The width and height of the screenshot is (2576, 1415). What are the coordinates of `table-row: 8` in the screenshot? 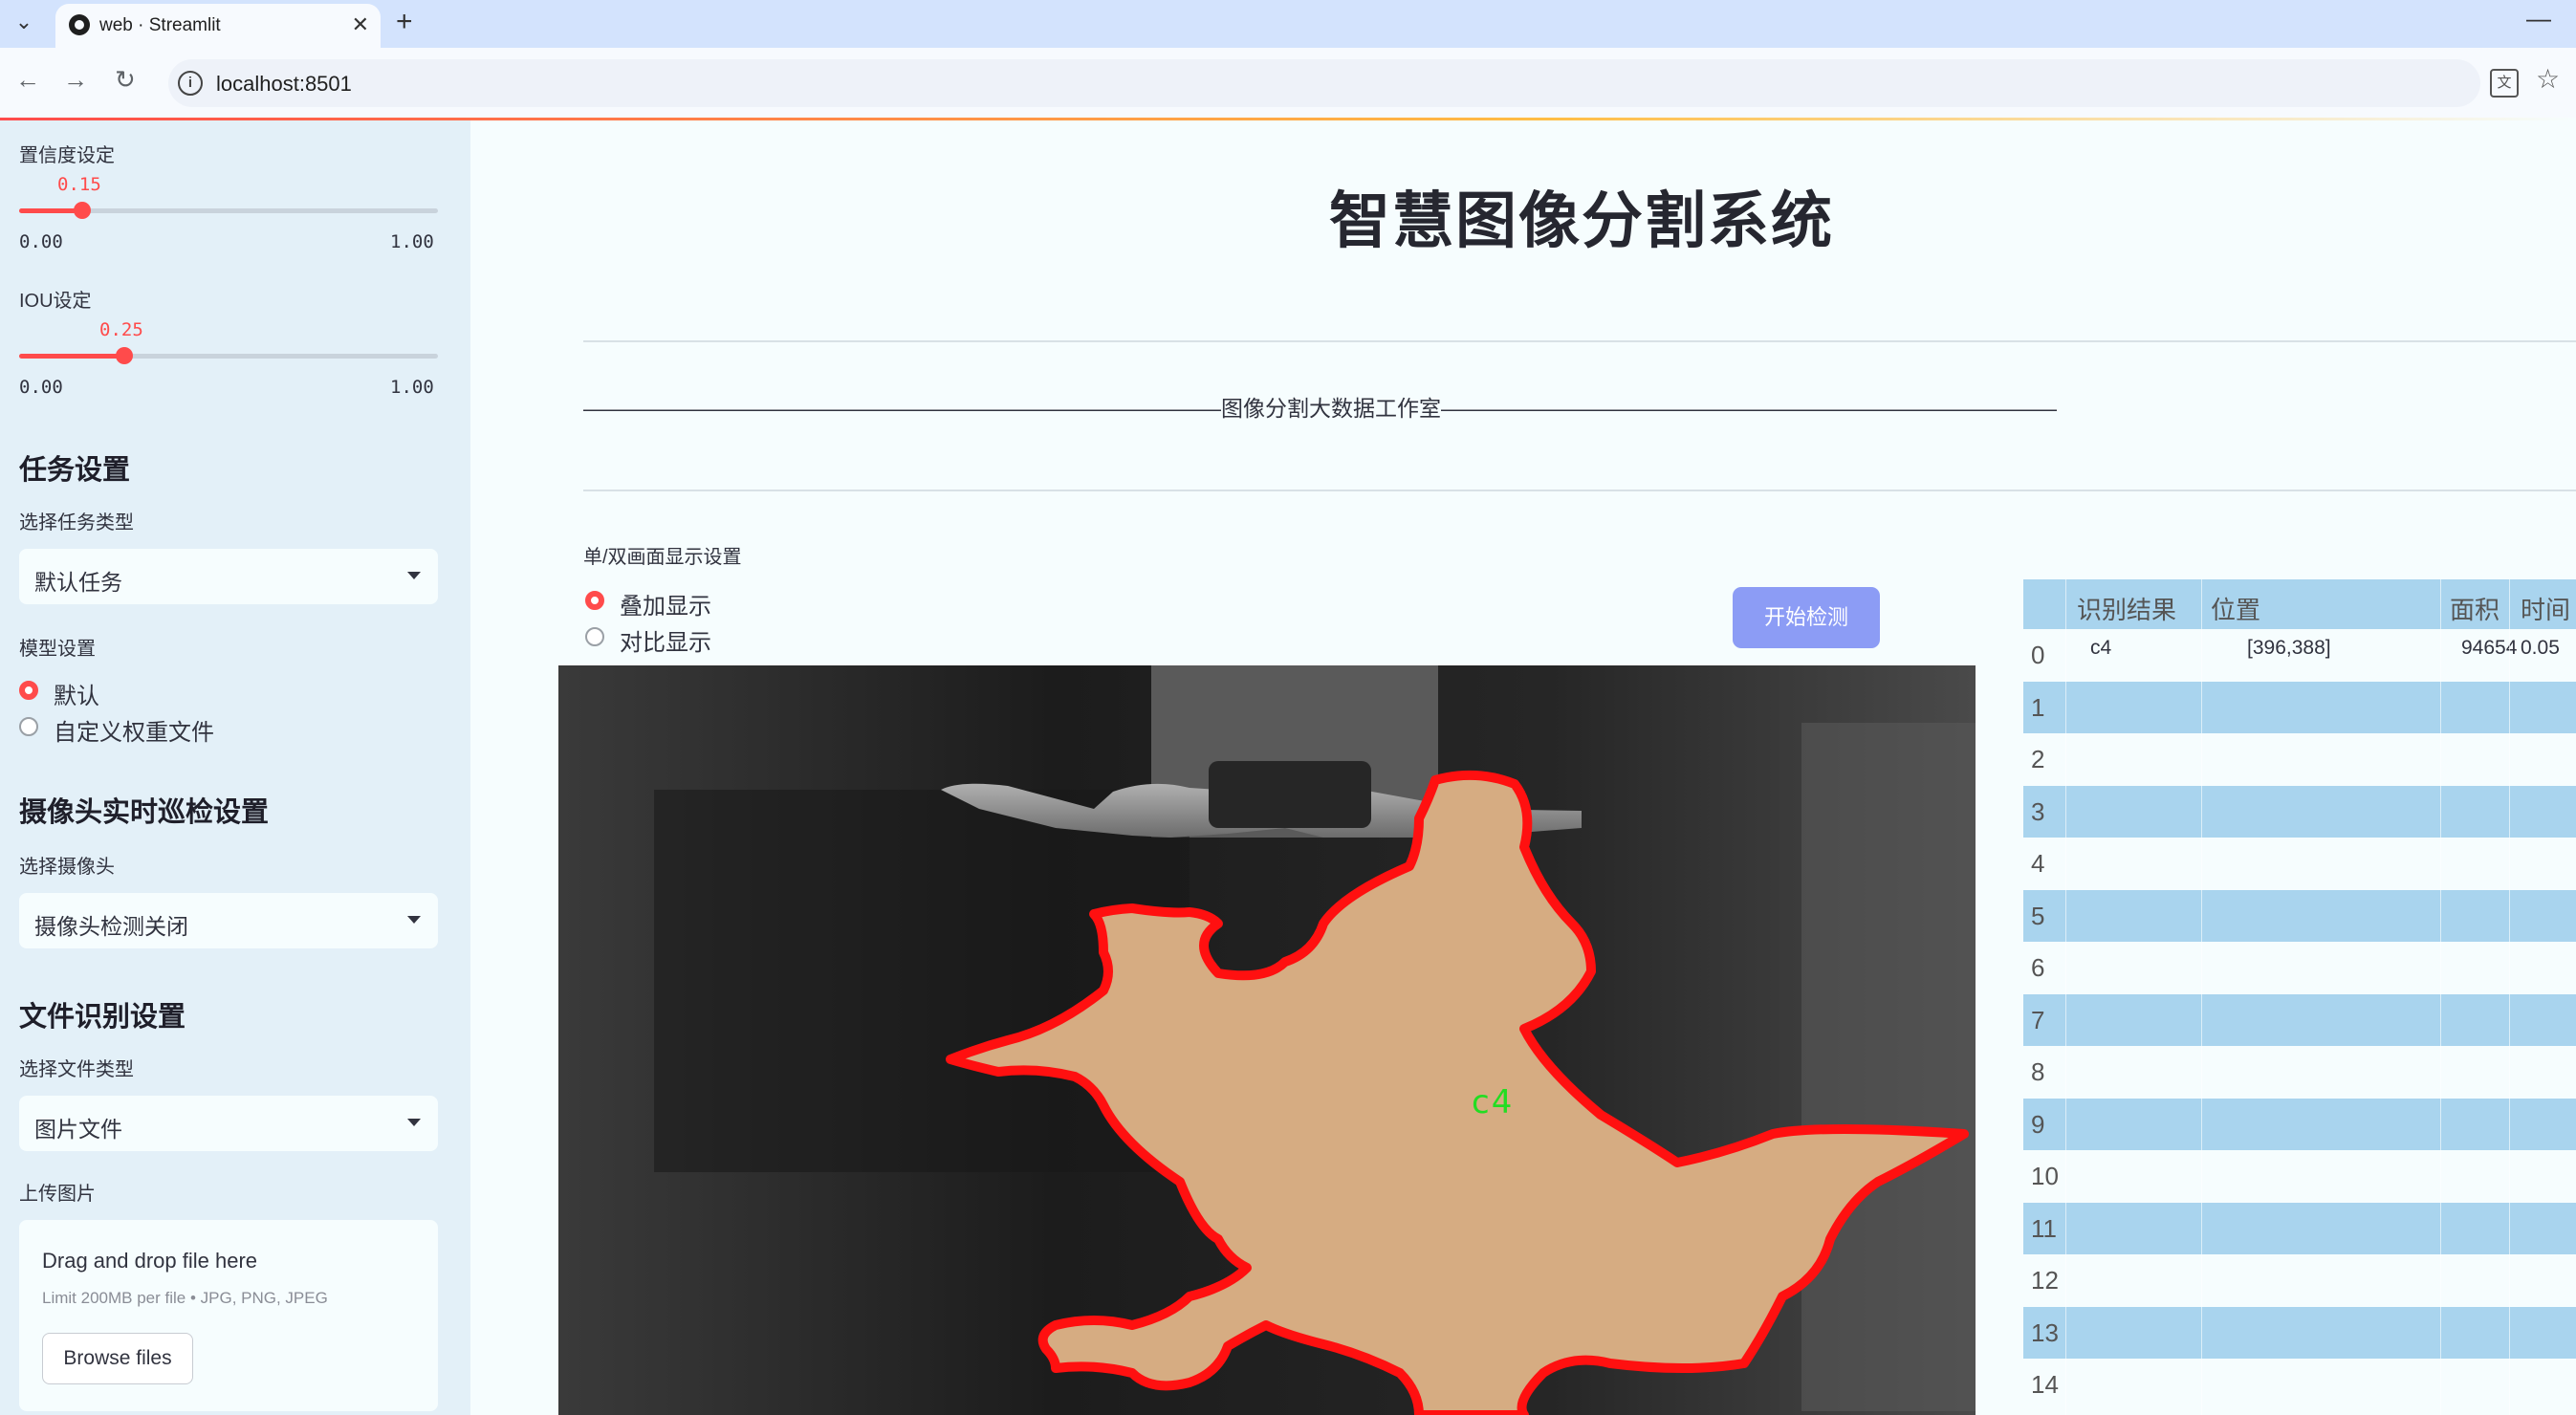 It's located at (2299, 1072).